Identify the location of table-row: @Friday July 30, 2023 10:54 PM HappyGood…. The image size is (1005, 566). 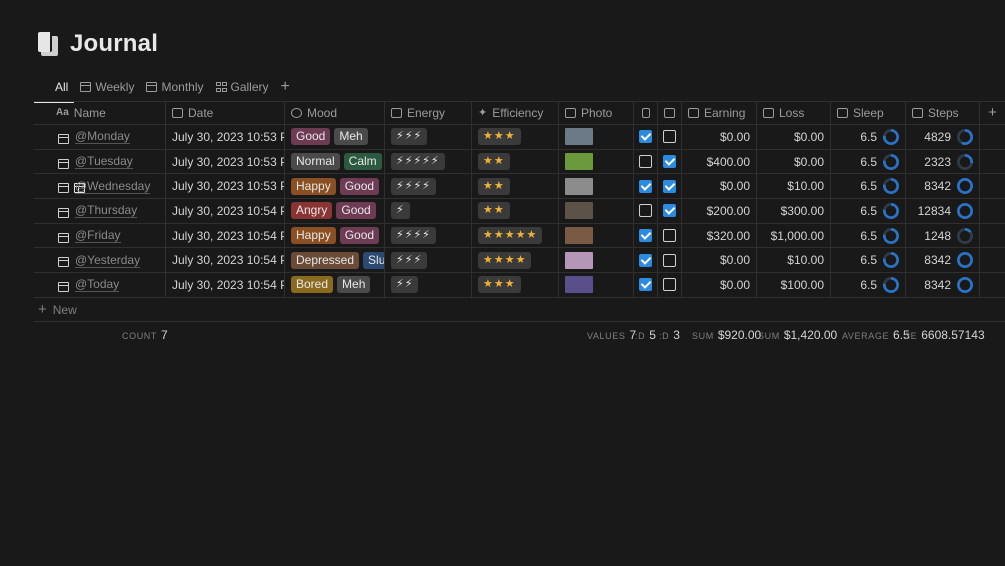
(519, 236).